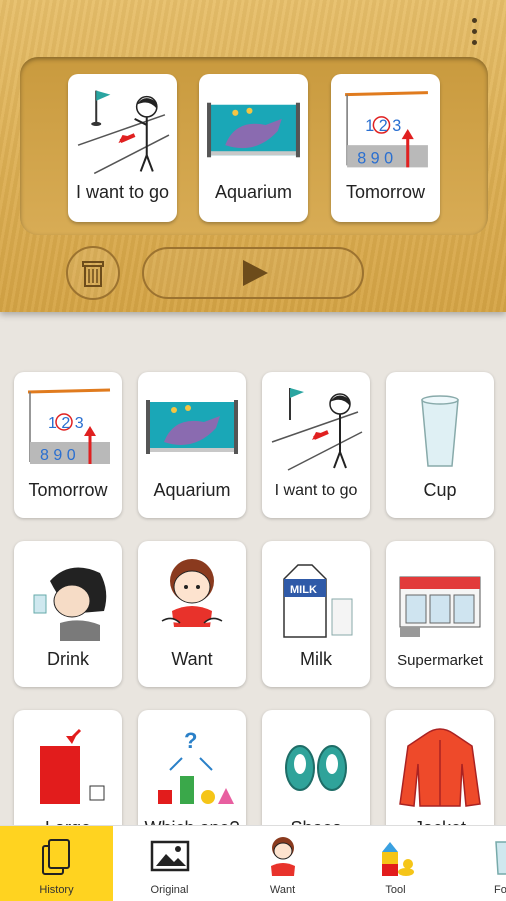  What do you see at coordinates (70, 604) in the screenshot?
I see `person-drinking-icon` at bounding box center [70, 604].